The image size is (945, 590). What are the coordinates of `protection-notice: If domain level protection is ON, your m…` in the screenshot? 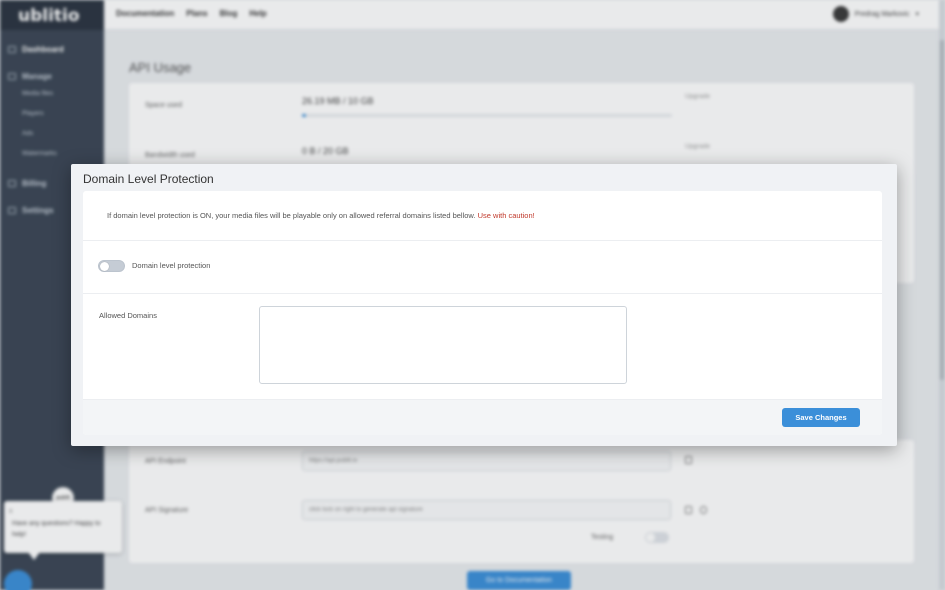 It's located at (321, 215).